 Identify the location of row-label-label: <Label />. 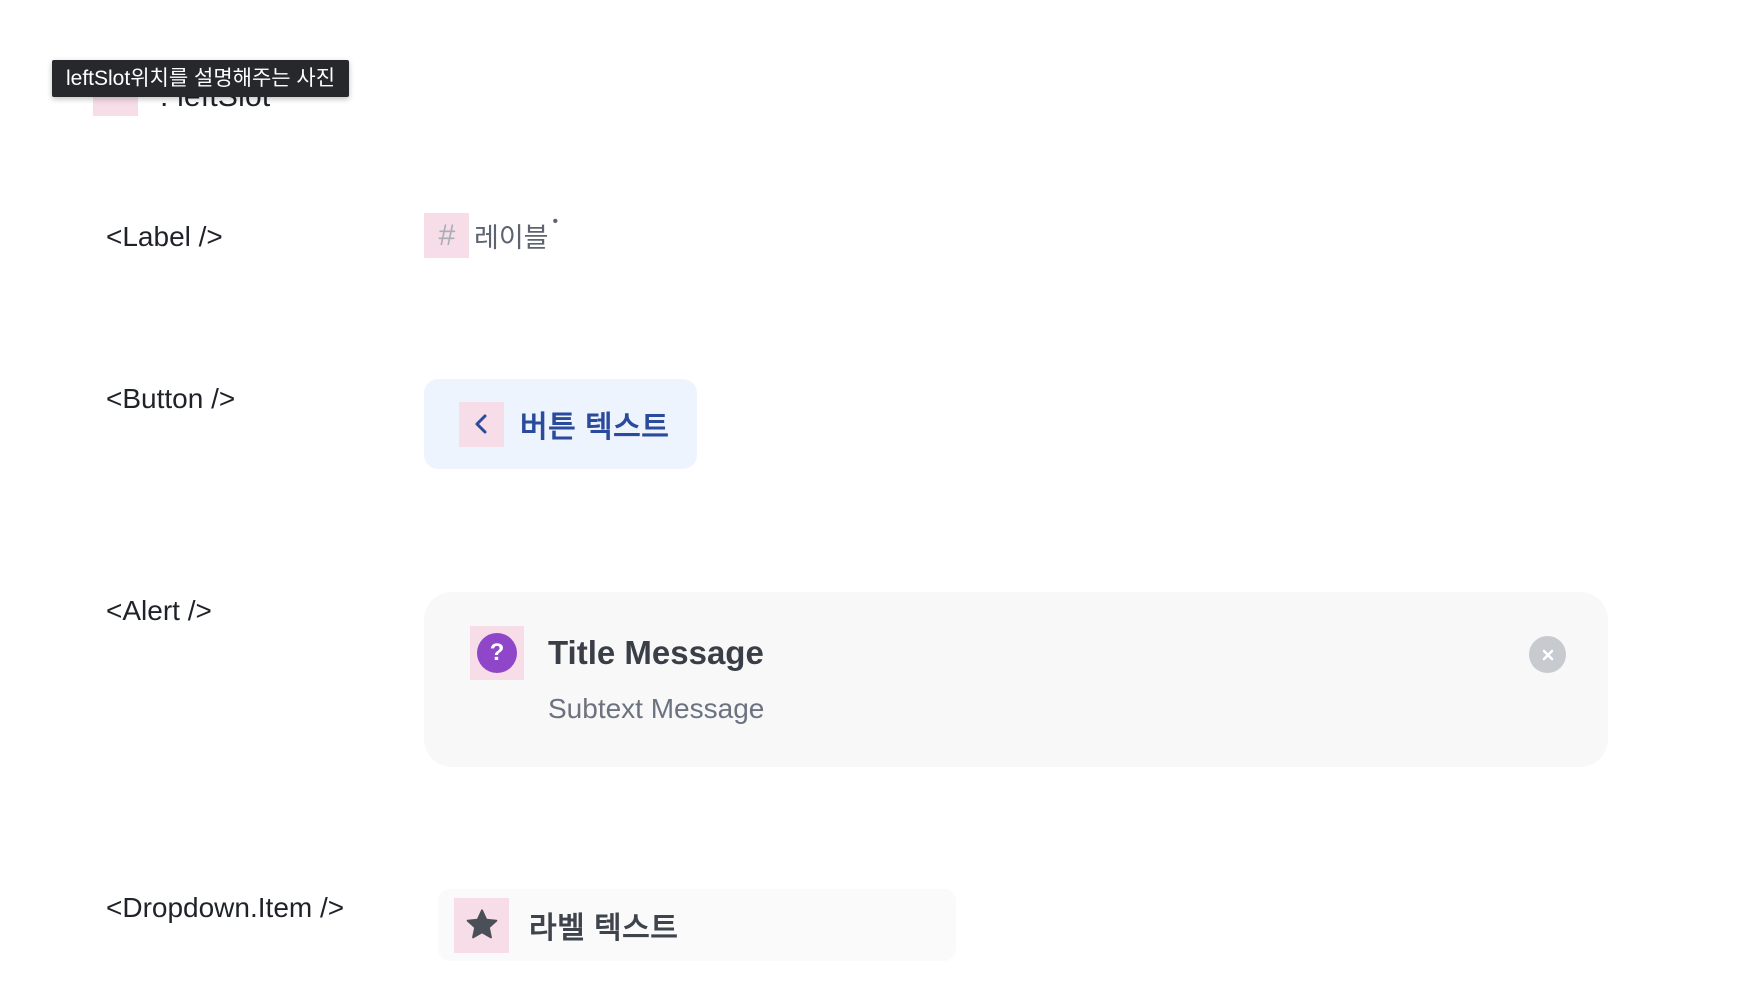
(164, 236).